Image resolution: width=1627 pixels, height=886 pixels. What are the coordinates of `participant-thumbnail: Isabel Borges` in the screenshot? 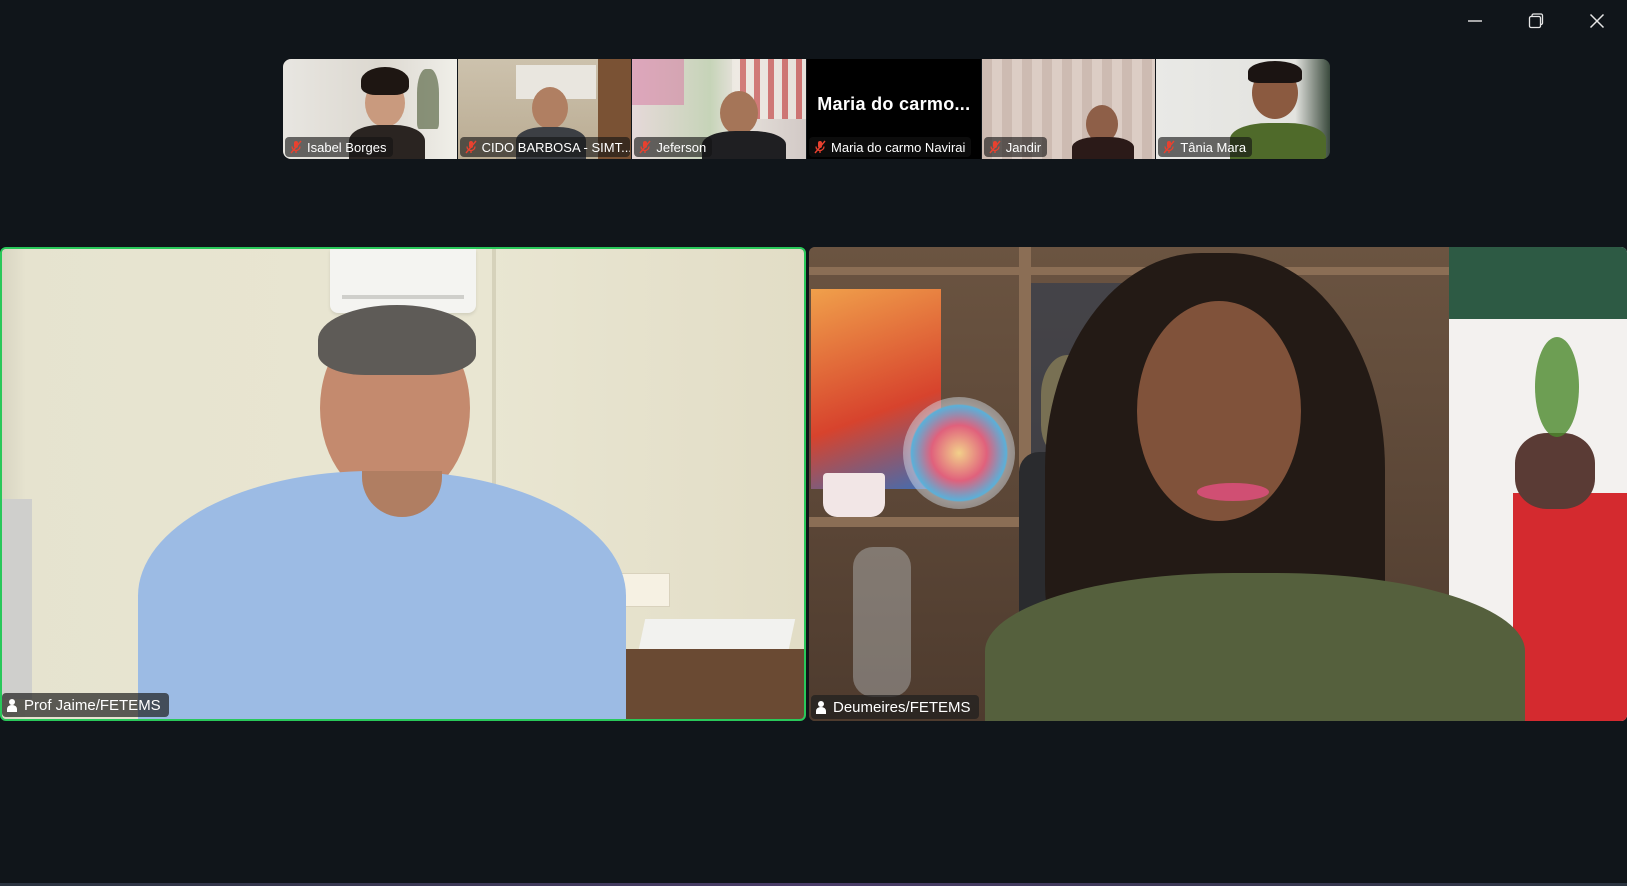 It's located at (370, 109).